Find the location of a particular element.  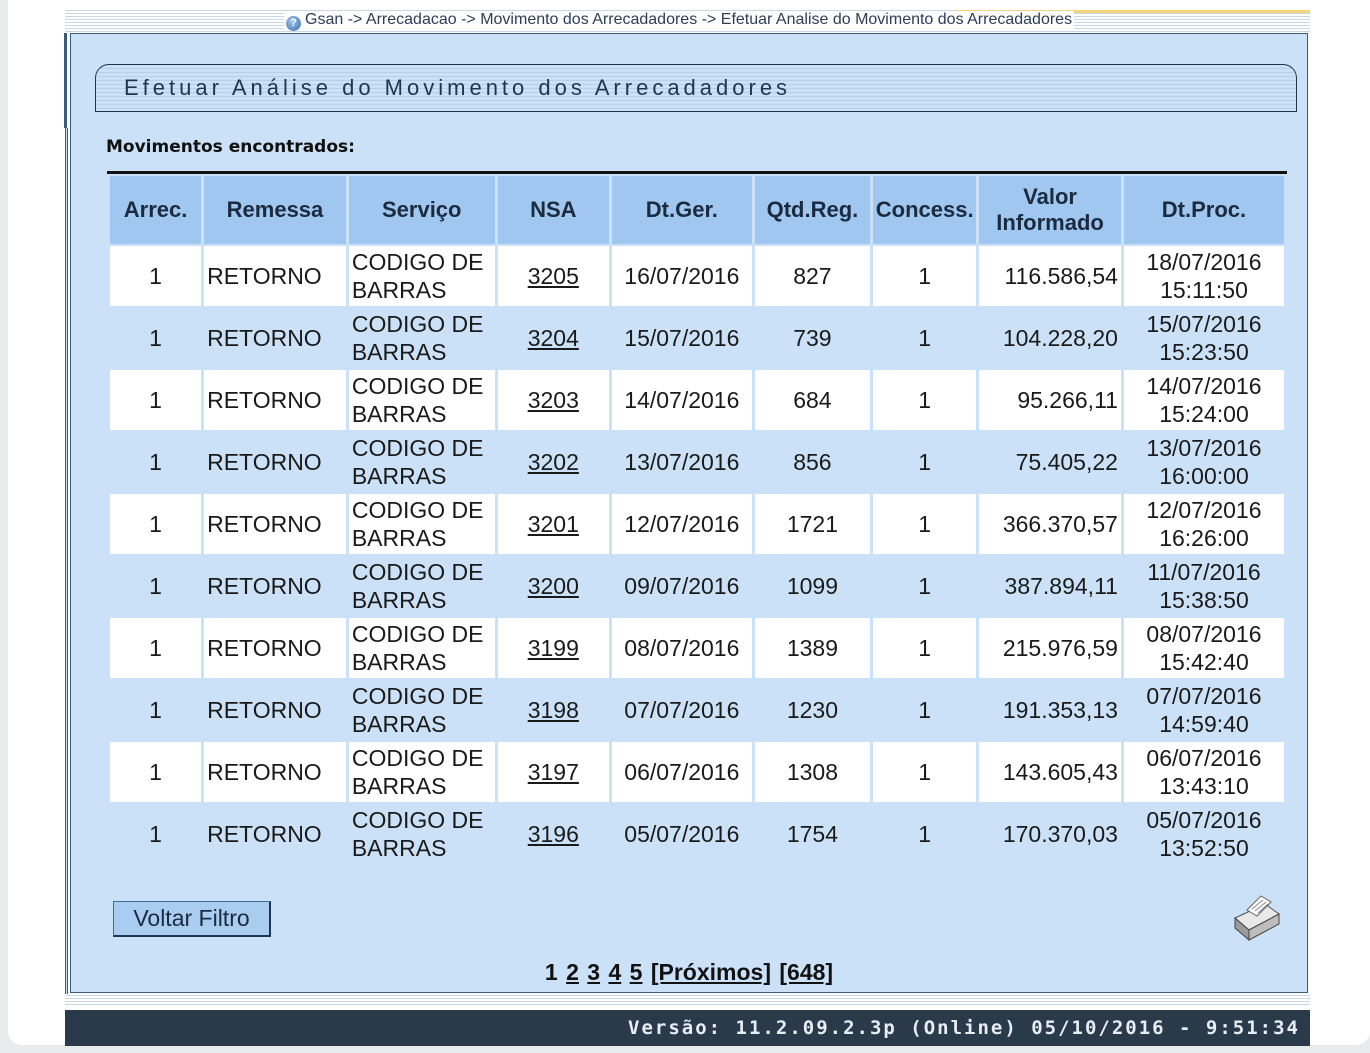

cell-nsa: 3202 is located at coordinates (553, 462).